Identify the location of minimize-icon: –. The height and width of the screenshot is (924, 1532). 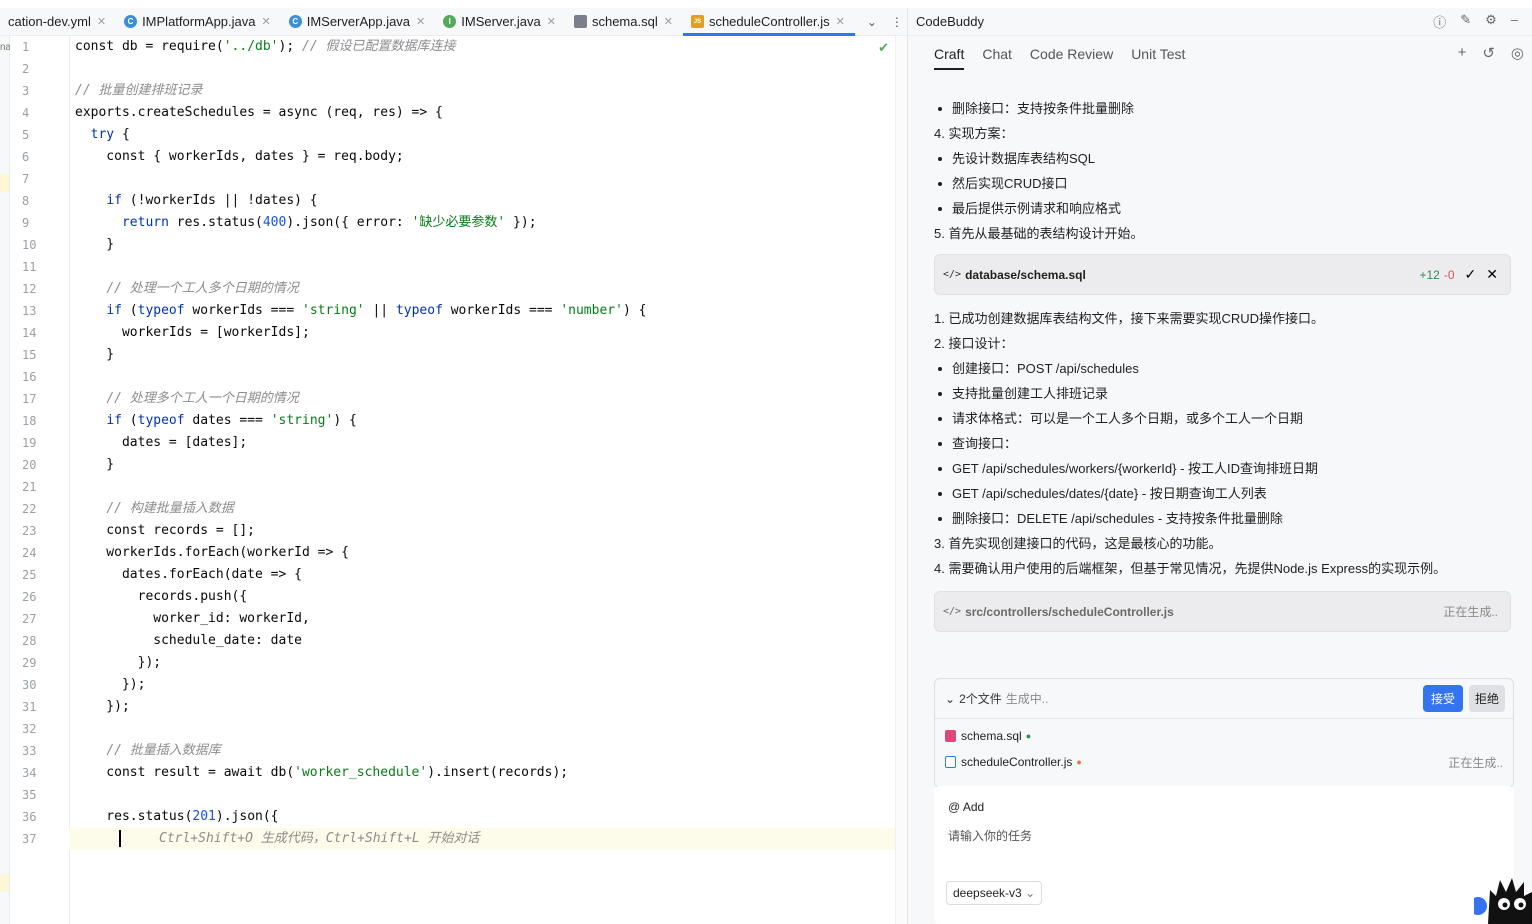
(1514, 21).